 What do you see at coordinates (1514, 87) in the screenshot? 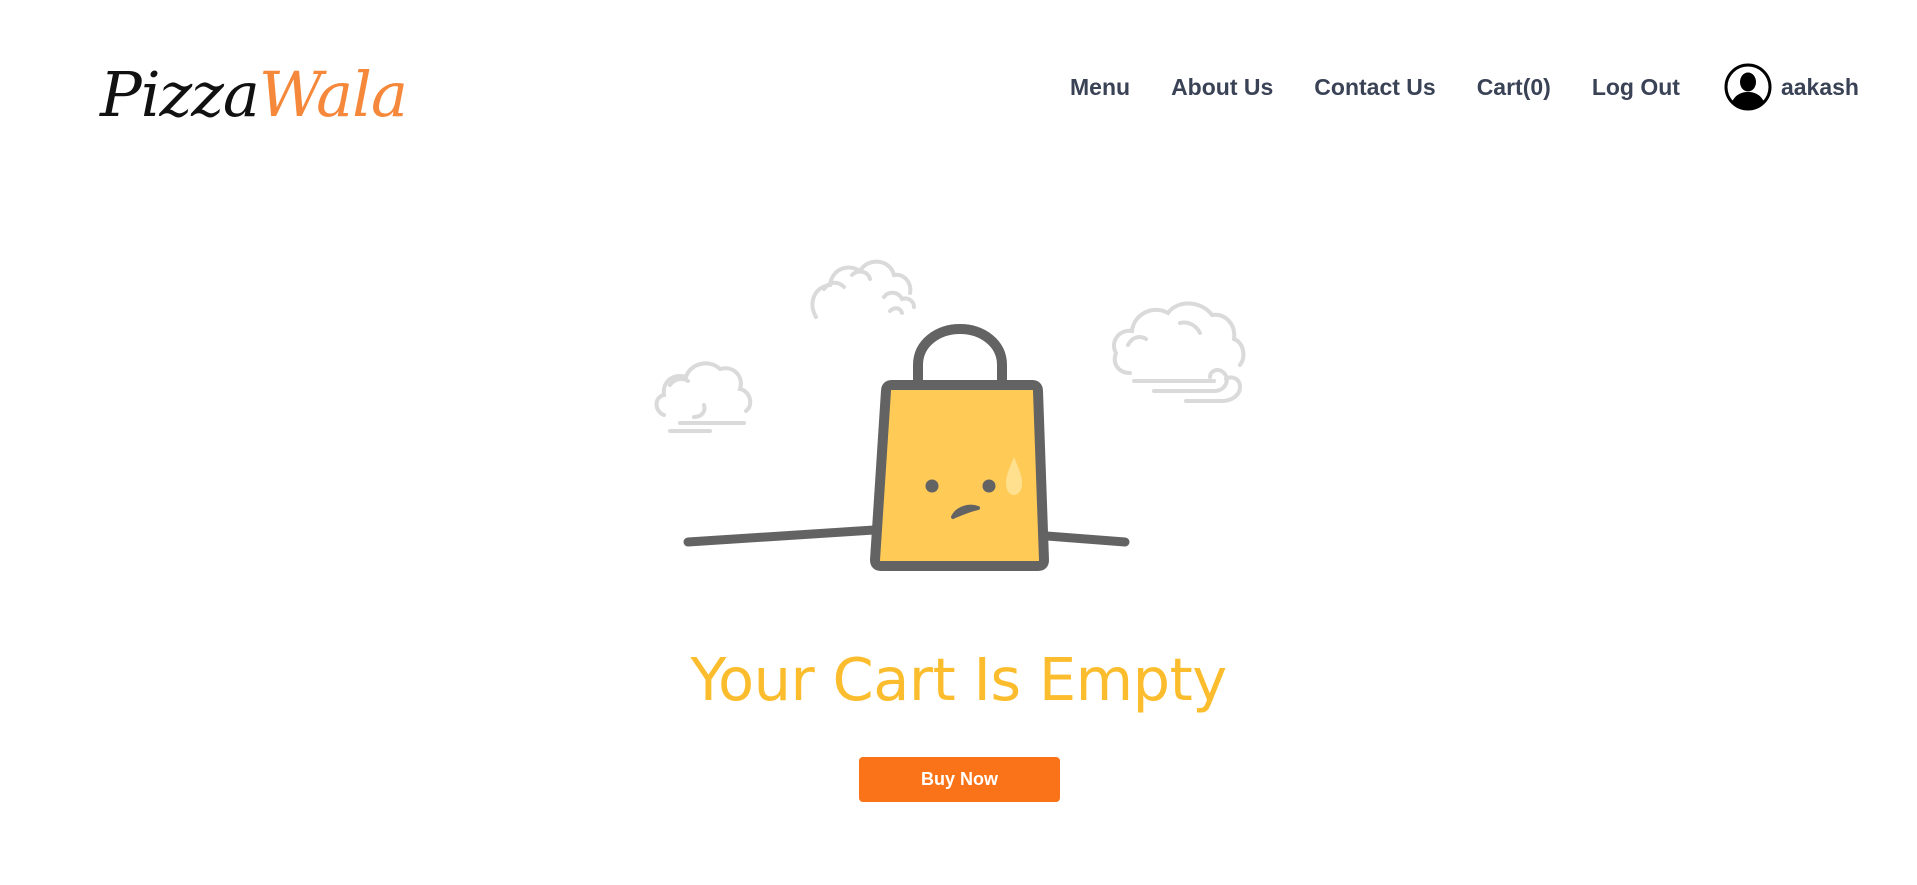
I see `nav-cart-link: Cart(0)` at bounding box center [1514, 87].